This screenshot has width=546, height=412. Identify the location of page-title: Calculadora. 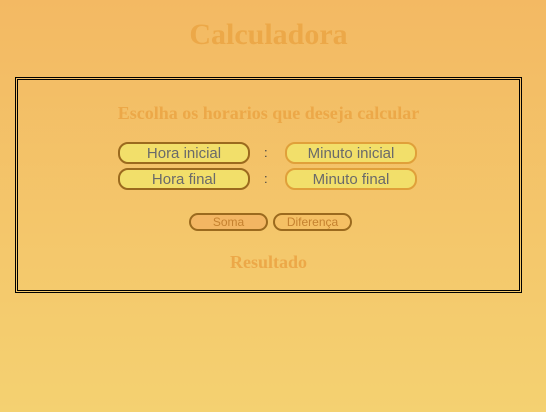
(268, 34).